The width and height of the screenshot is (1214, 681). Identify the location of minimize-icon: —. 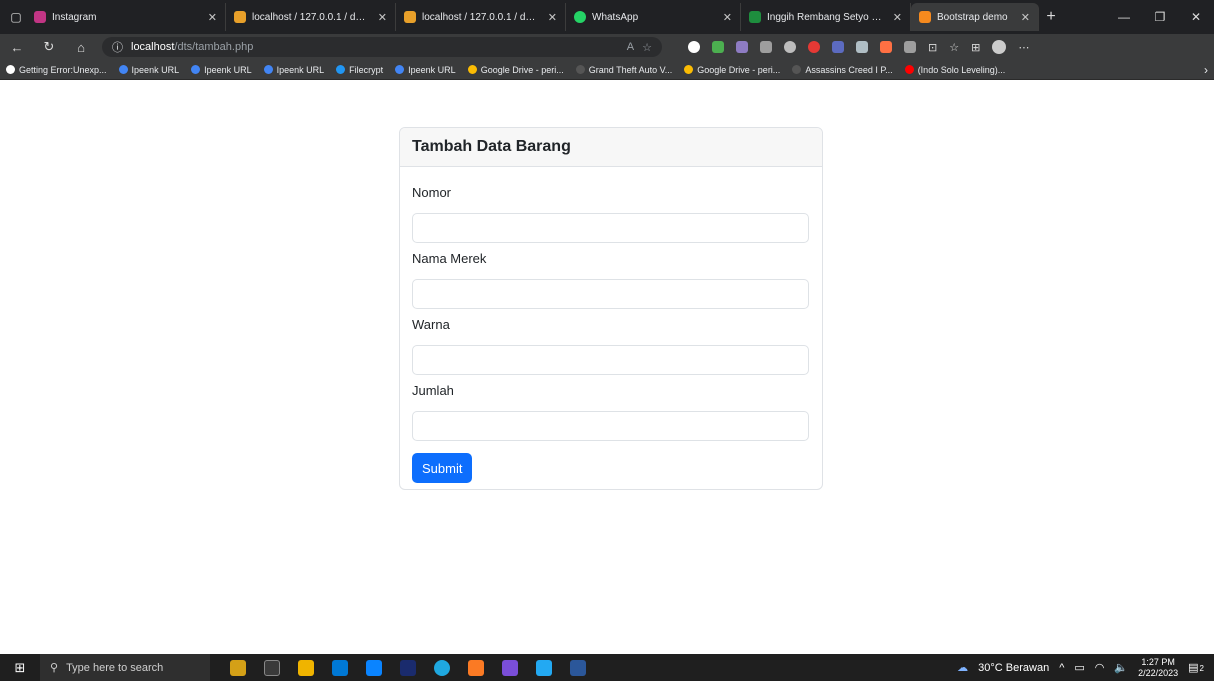
(1124, 17).